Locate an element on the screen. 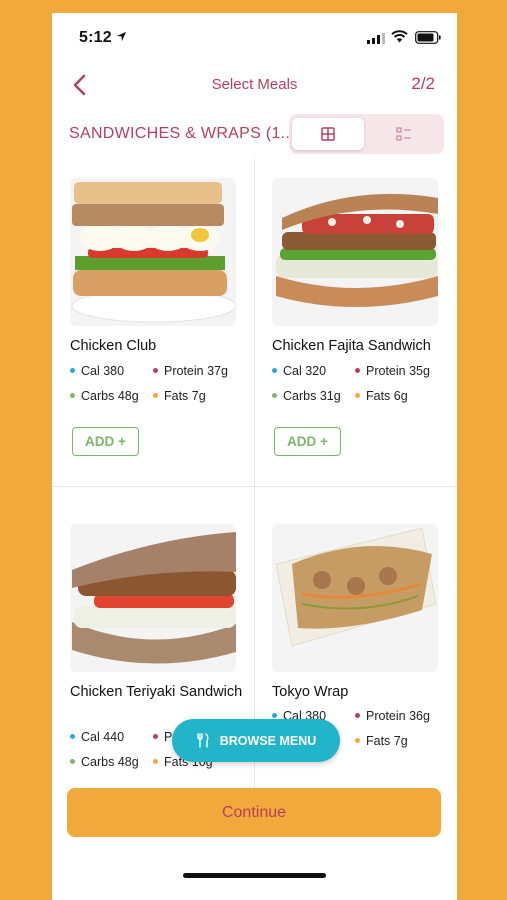 The image size is (507, 900). list-view-icon is located at coordinates (403, 134).